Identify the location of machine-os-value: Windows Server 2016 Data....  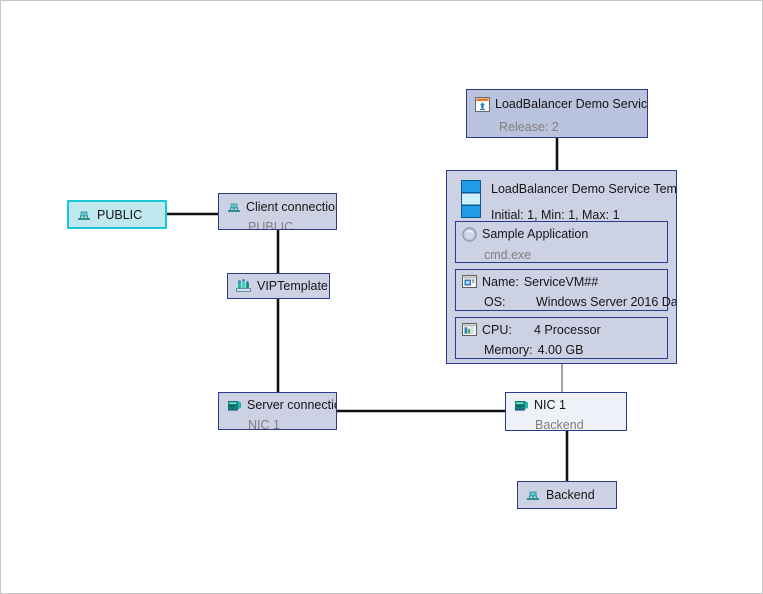
(606, 302).